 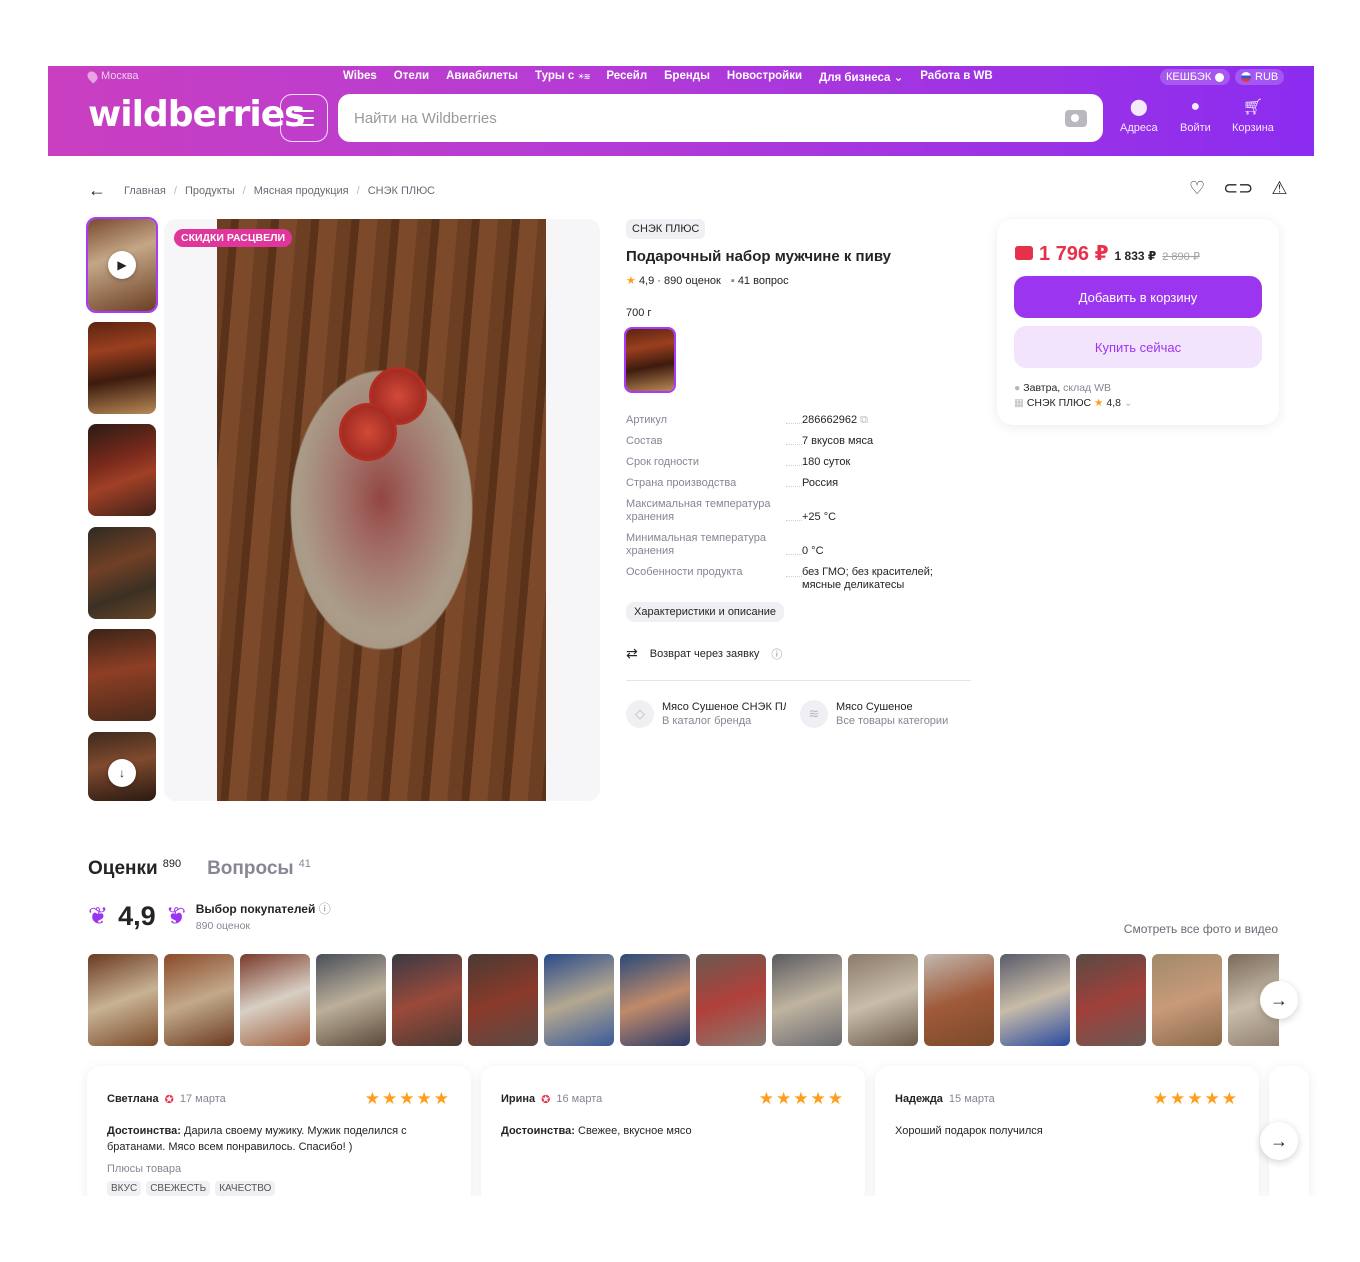 What do you see at coordinates (325, 909) in the screenshot?
I see `info-icon: ⓘ` at bounding box center [325, 909].